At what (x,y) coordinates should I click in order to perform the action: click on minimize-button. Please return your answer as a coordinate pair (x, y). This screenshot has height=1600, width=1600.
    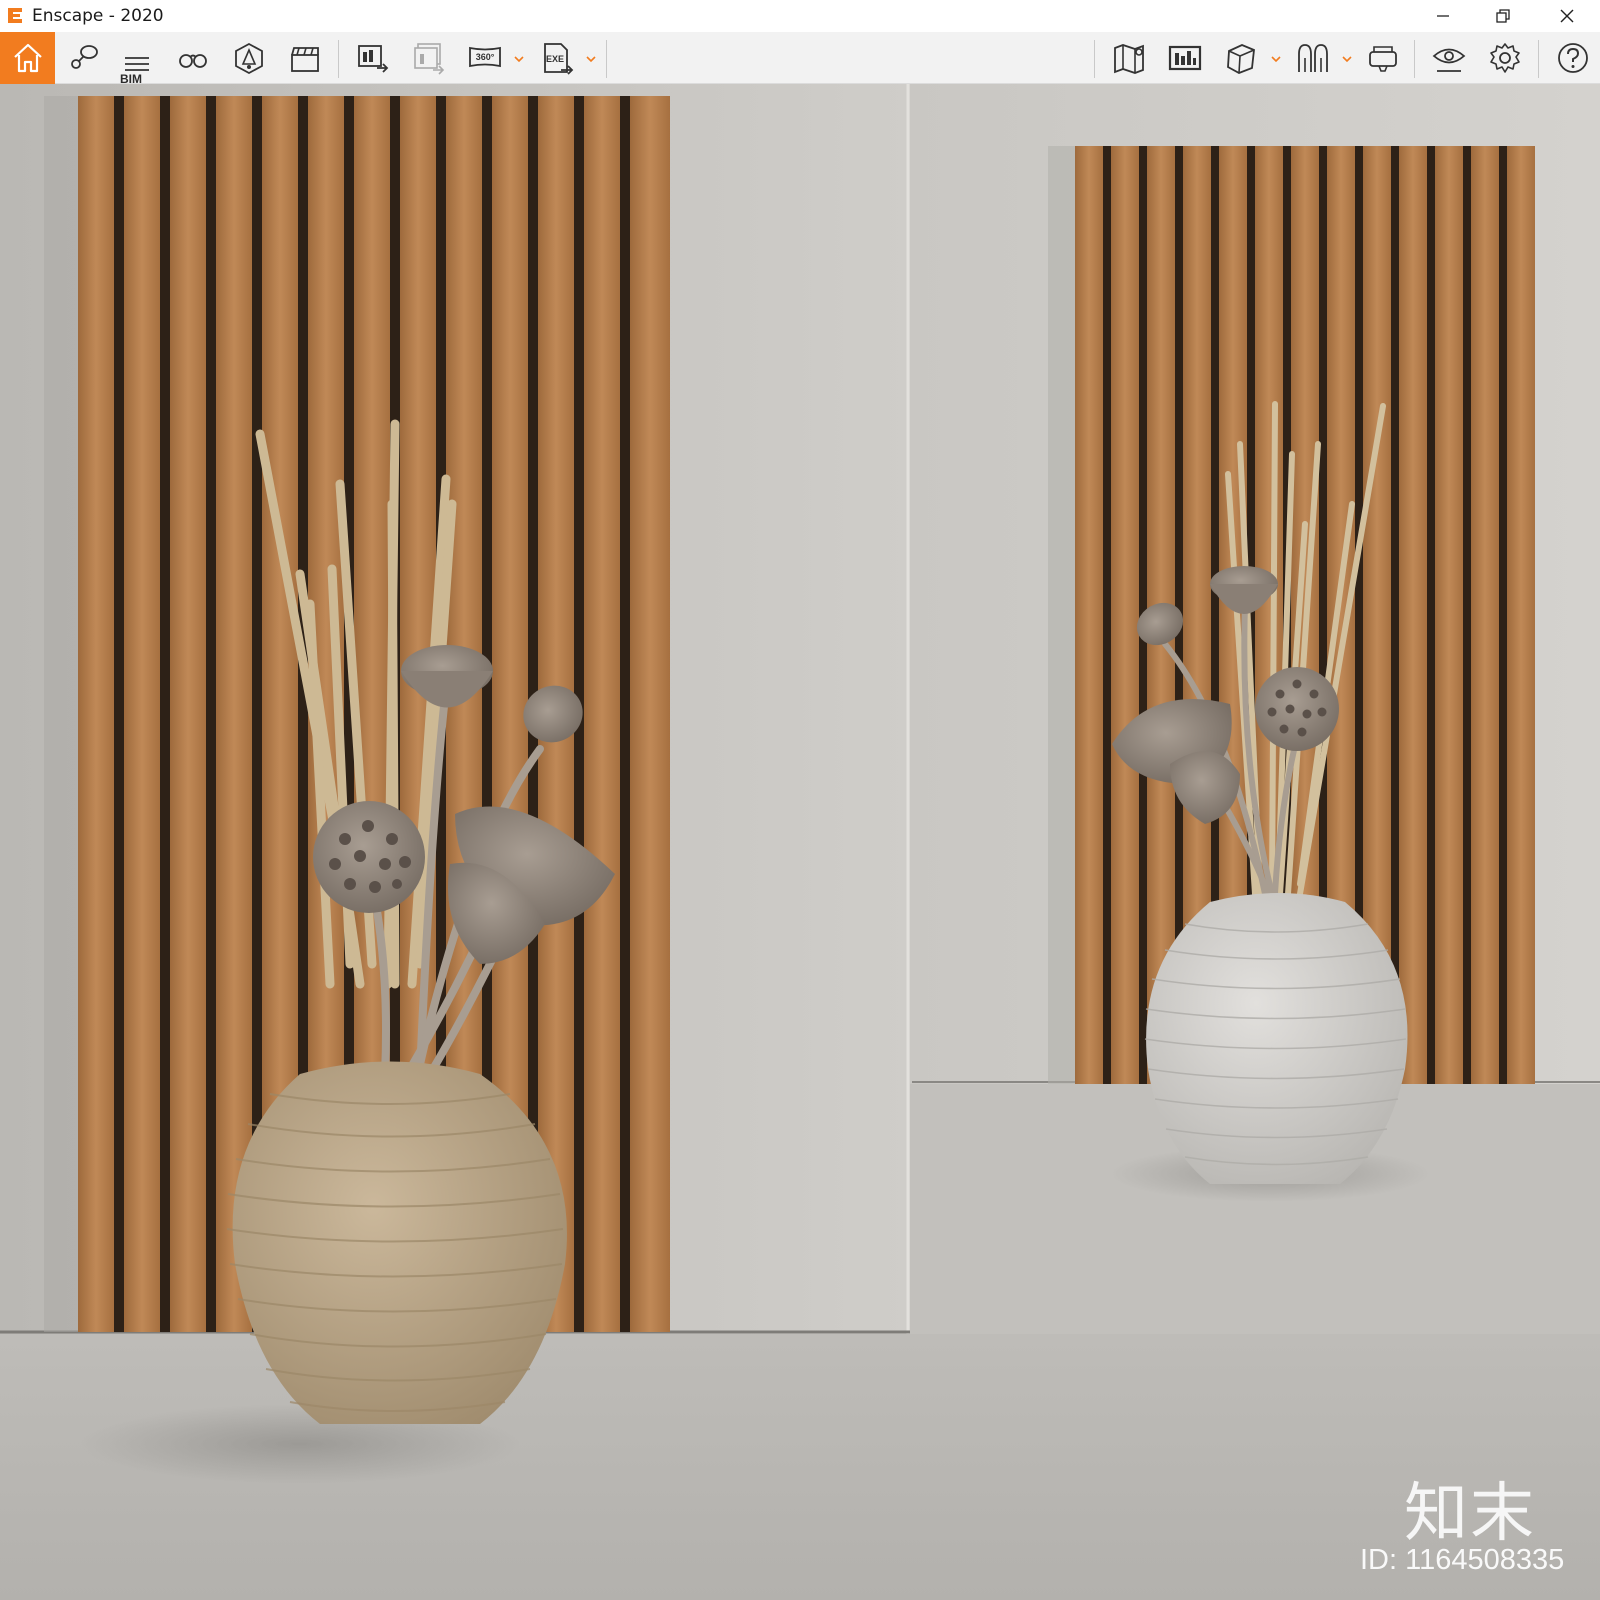
    Looking at the image, I should click on (1443, 16).